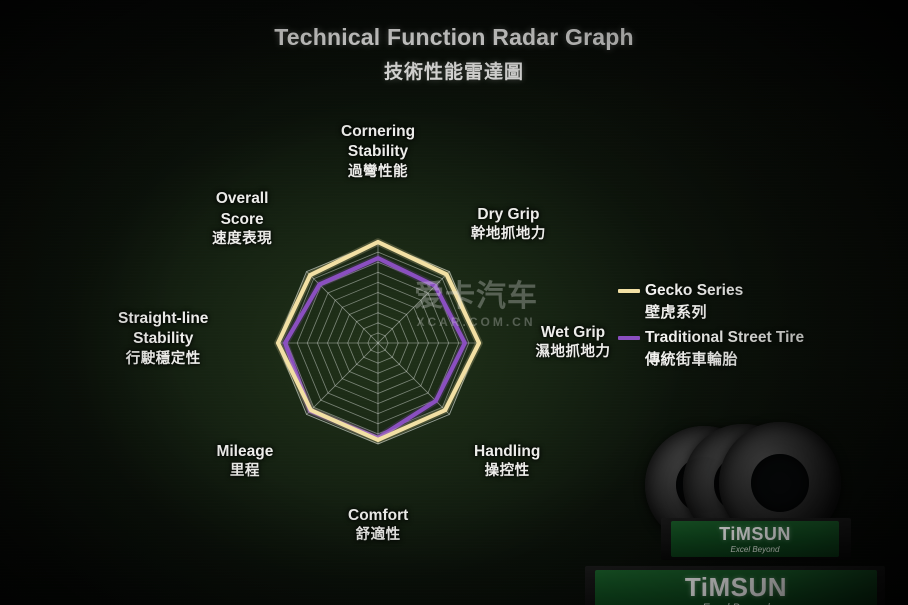 This screenshot has width=908, height=605. Describe the element at coordinates (692, 359) in the screenshot. I see `legend-item-label-zh: 傳統街車輪胎` at that location.